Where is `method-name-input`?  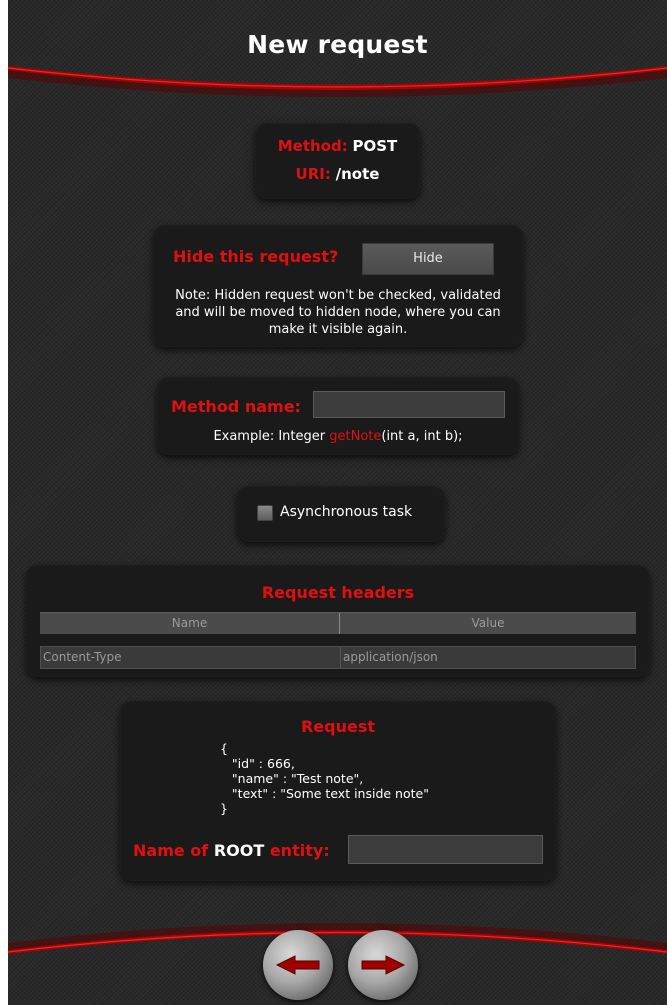
method-name-input is located at coordinates (409, 404).